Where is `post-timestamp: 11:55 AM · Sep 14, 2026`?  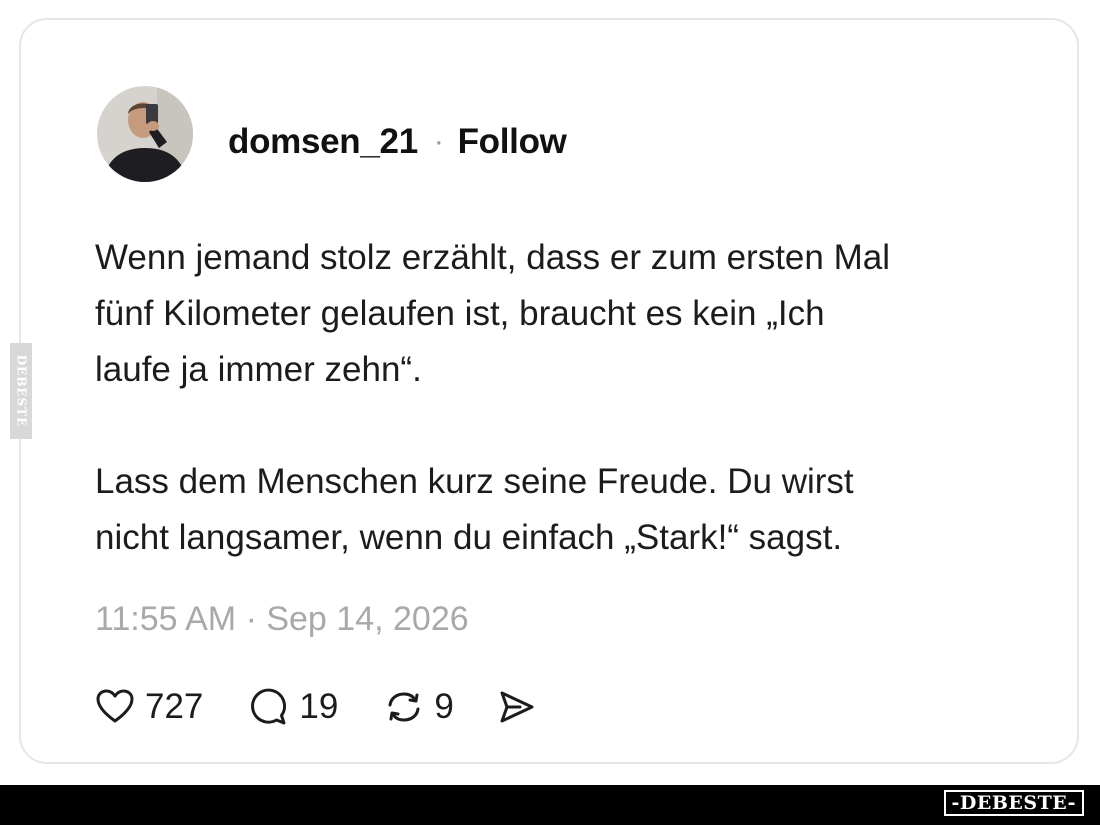
post-timestamp: 11:55 AM · Sep 14, 2026 is located at coordinates (282, 619).